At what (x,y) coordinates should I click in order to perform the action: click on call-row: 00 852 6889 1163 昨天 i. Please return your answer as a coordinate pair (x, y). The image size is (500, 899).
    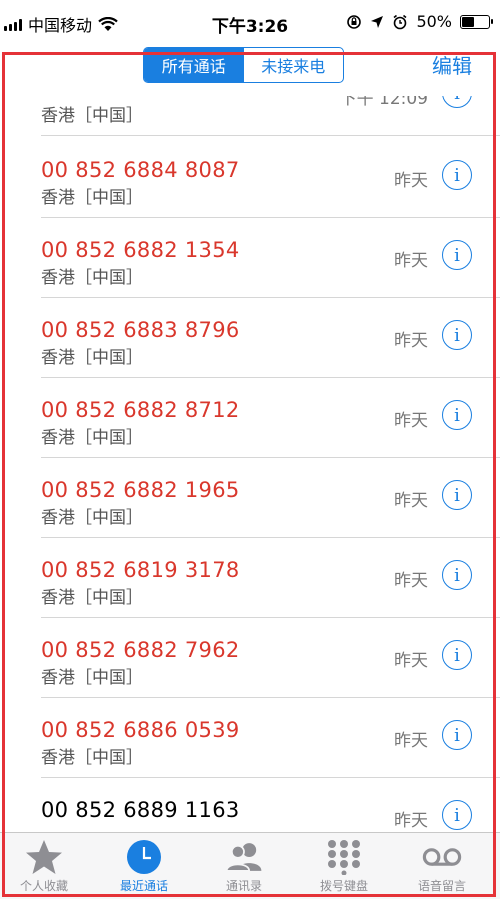
    Looking at the image, I should click on (250, 805).